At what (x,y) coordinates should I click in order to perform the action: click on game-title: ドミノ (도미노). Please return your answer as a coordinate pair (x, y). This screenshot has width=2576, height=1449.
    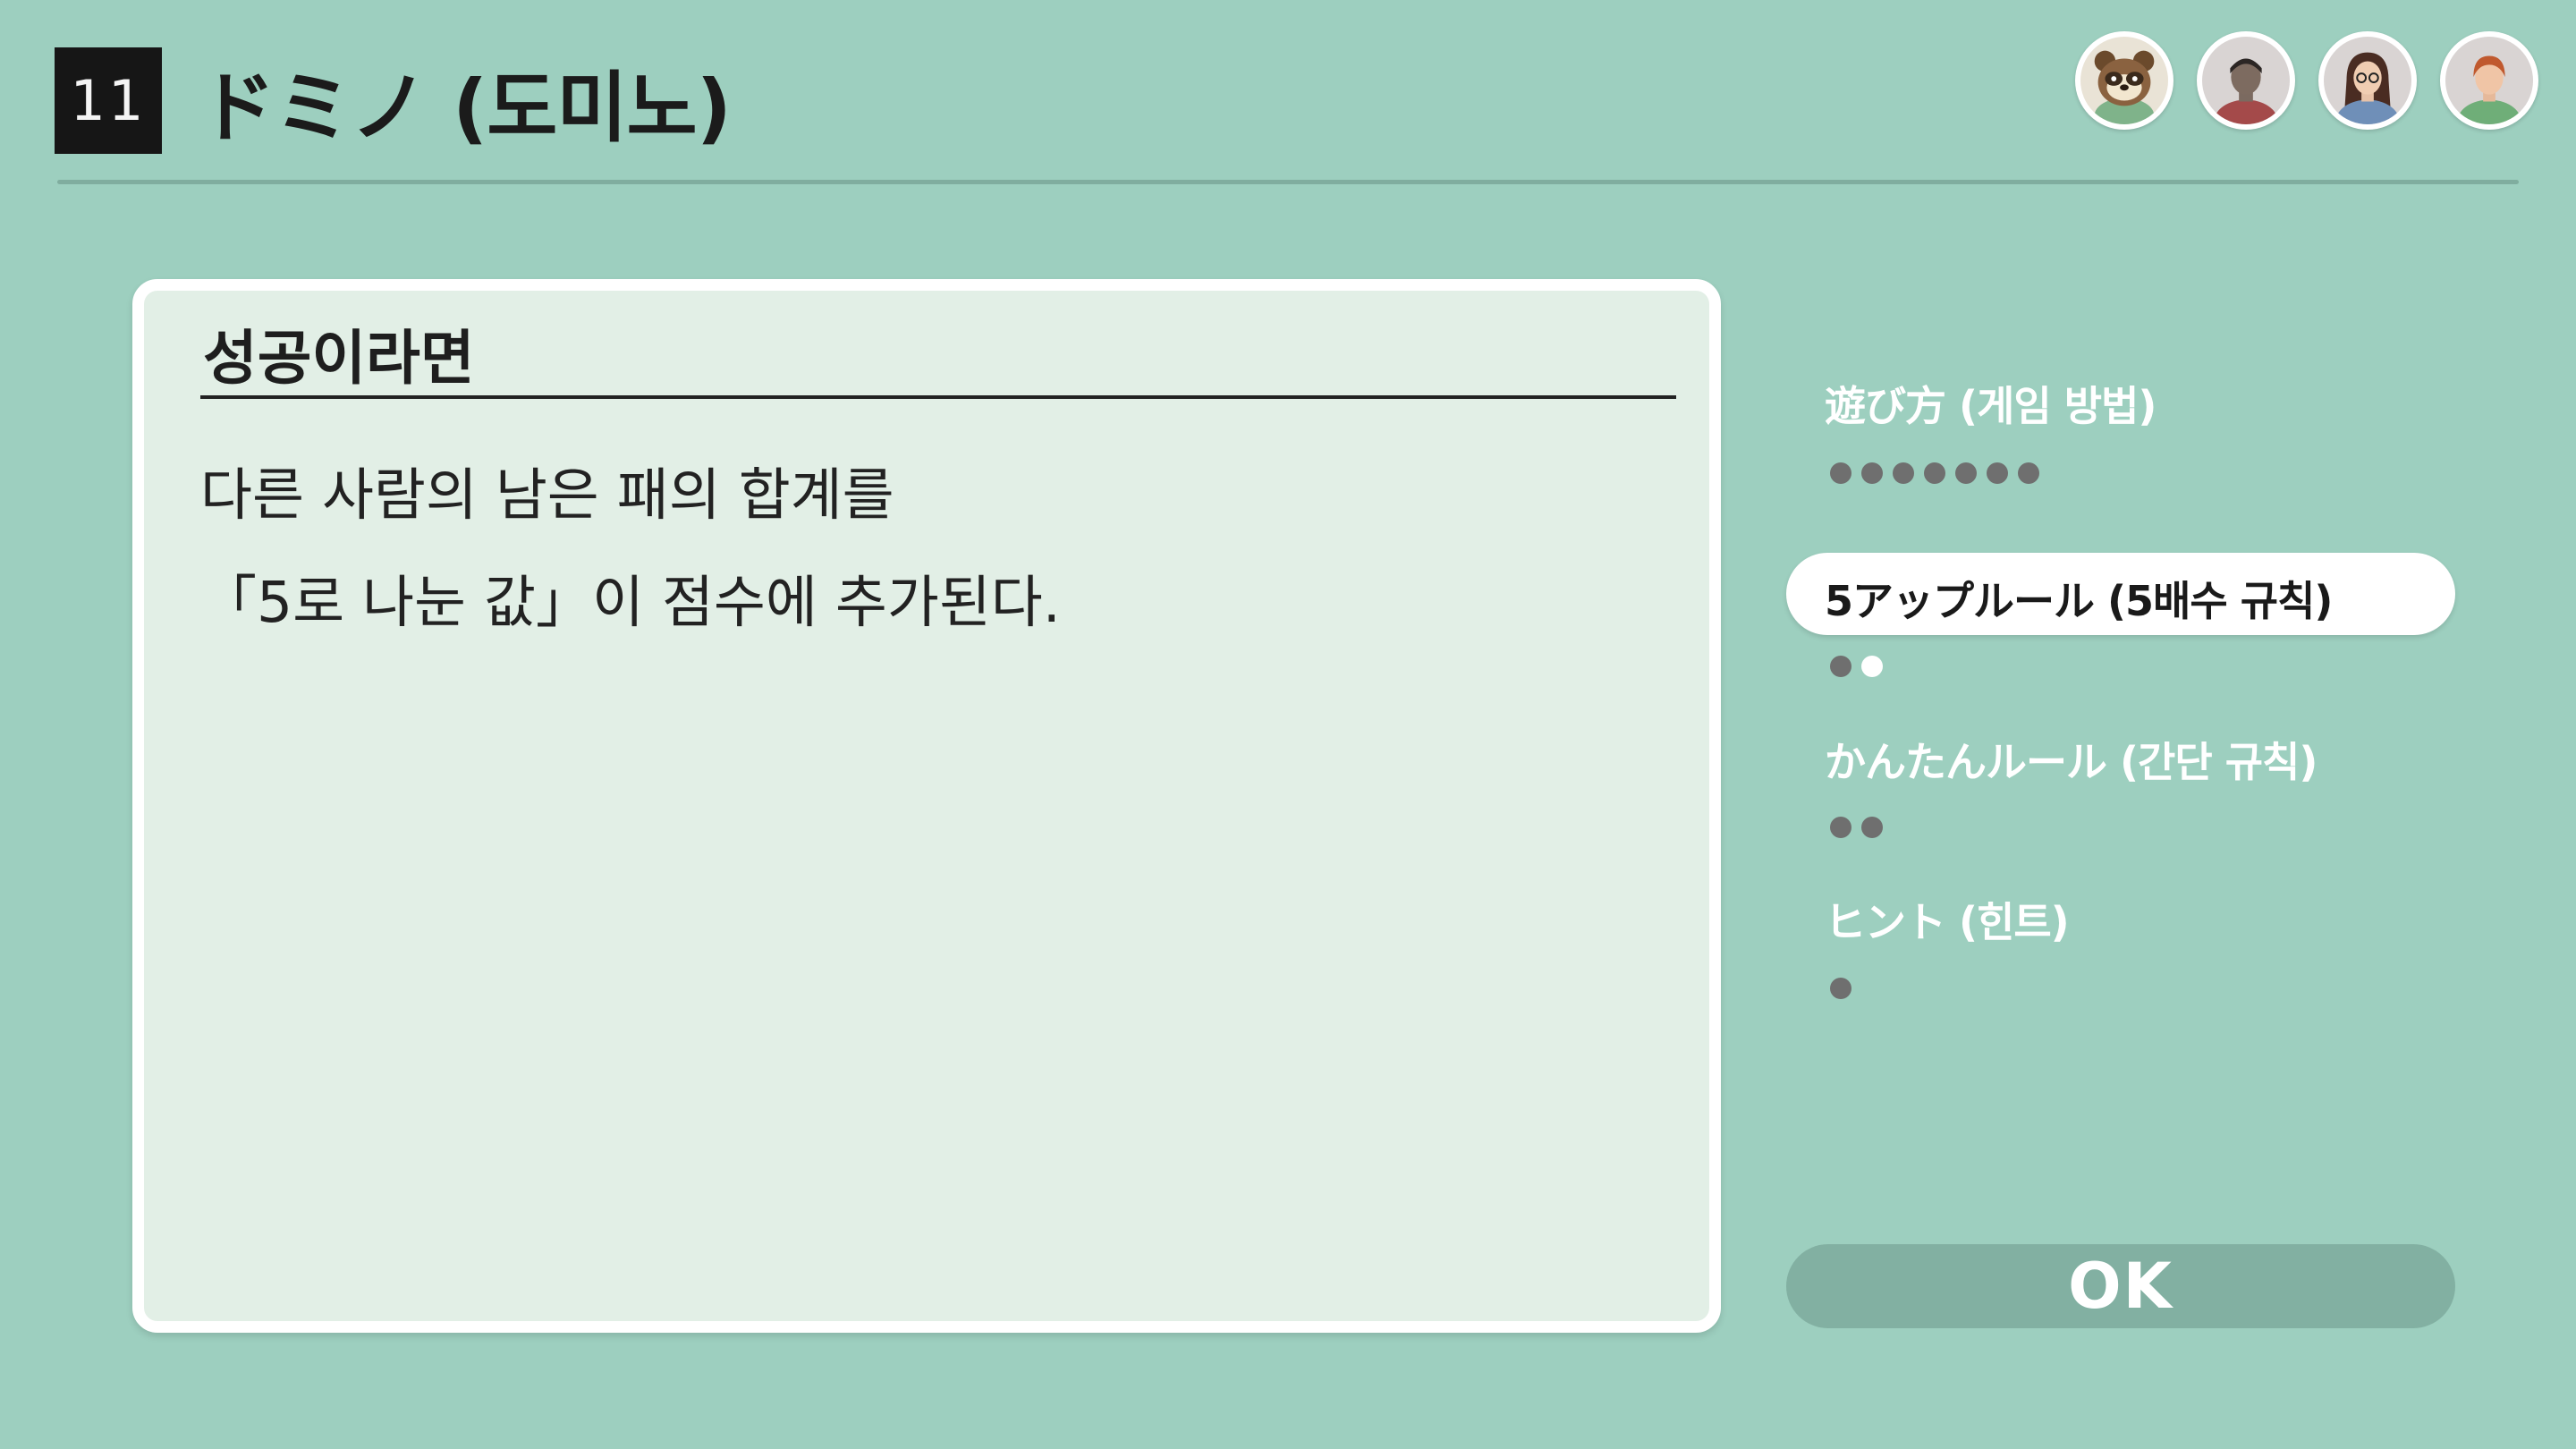
    Looking at the image, I should click on (465, 108).